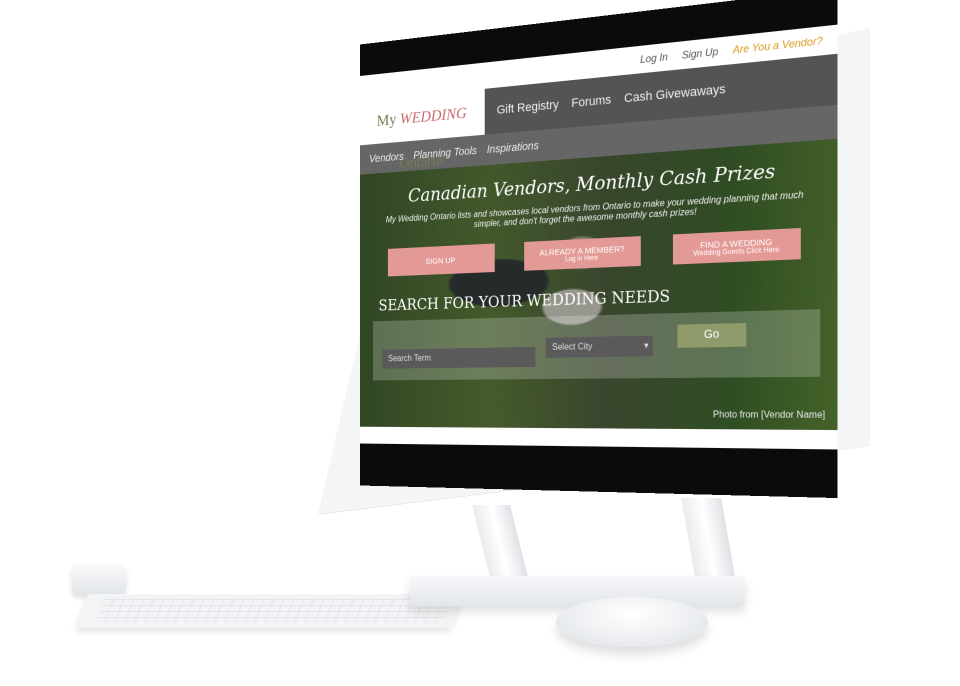 This screenshot has width=960, height=686. Describe the element at coordinates (712, 335) in the screenshot. I see `go-button: Go` at that location.